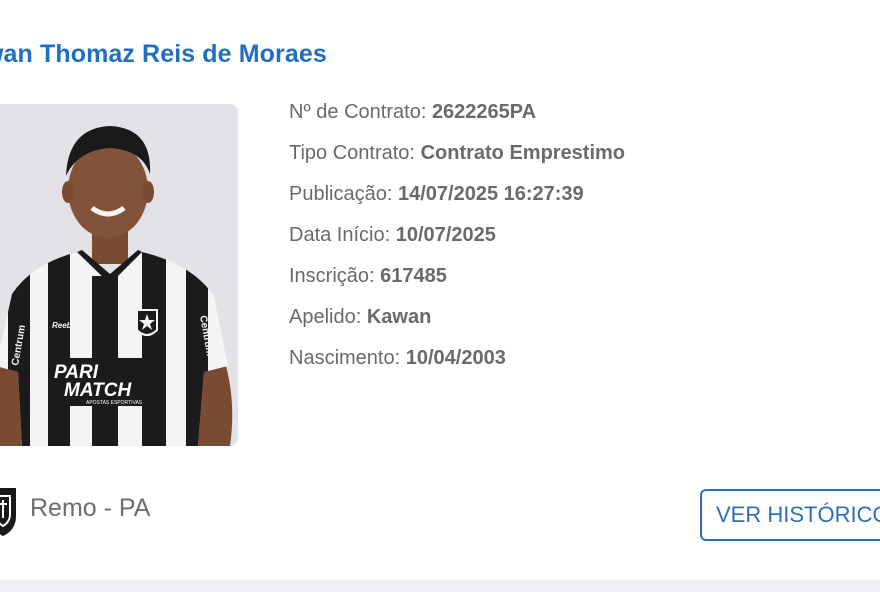  I want to click on detail-value: 617485, so click(413, 276).